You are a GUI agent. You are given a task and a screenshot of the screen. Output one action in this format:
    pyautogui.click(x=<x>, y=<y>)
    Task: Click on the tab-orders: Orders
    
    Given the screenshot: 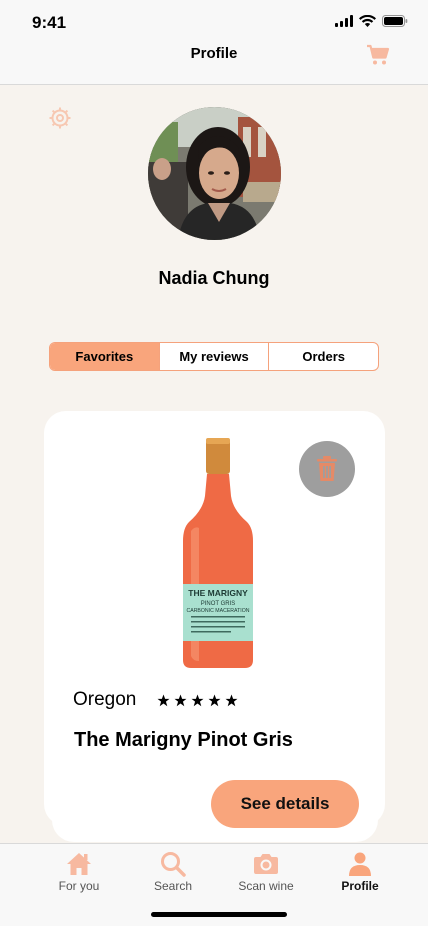 What is the action you would take?
    pyautogui.click(x=323, y=356)
    